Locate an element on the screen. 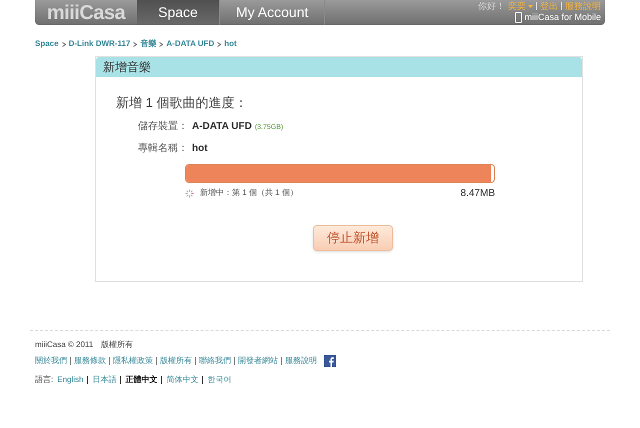  footer-link: 關於我們 is located at coordinates (51, 361).